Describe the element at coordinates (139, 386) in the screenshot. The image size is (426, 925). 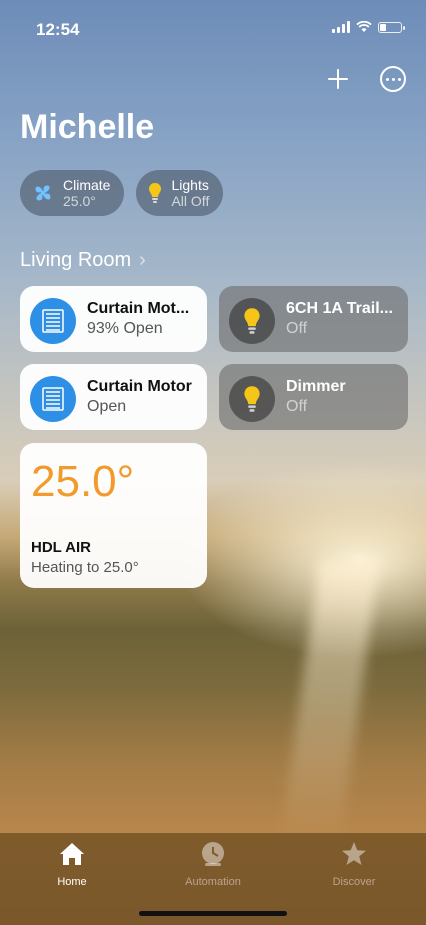
I see `tile-name: Curtain Motor` at that location.